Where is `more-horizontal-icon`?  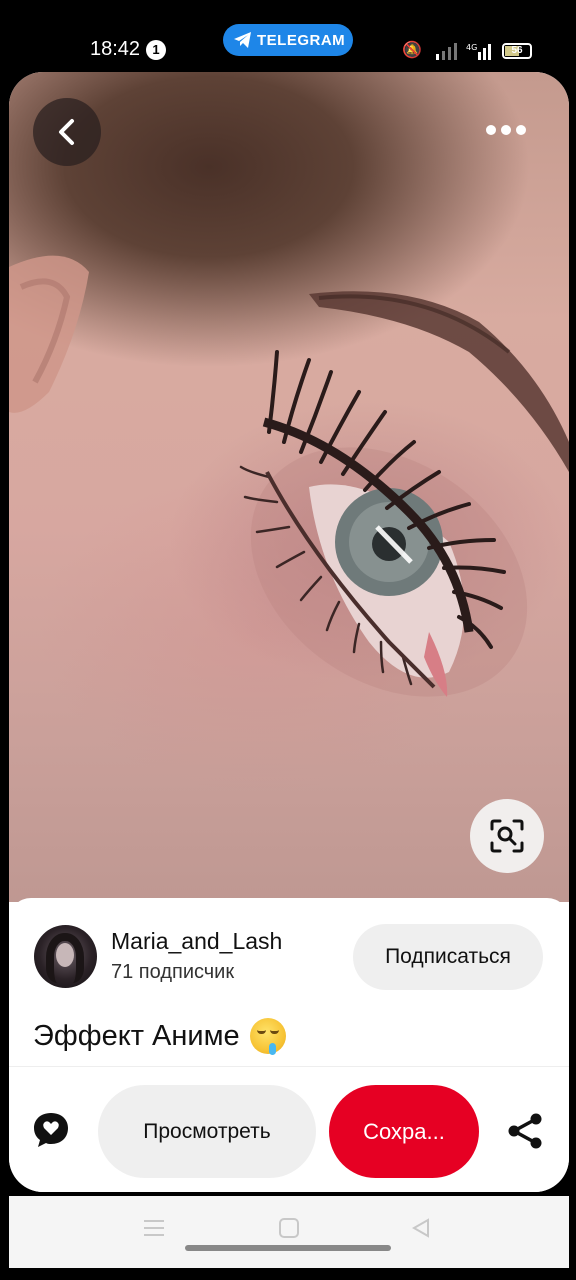
more-horizontal-icon is located at coordinates (506, 130).